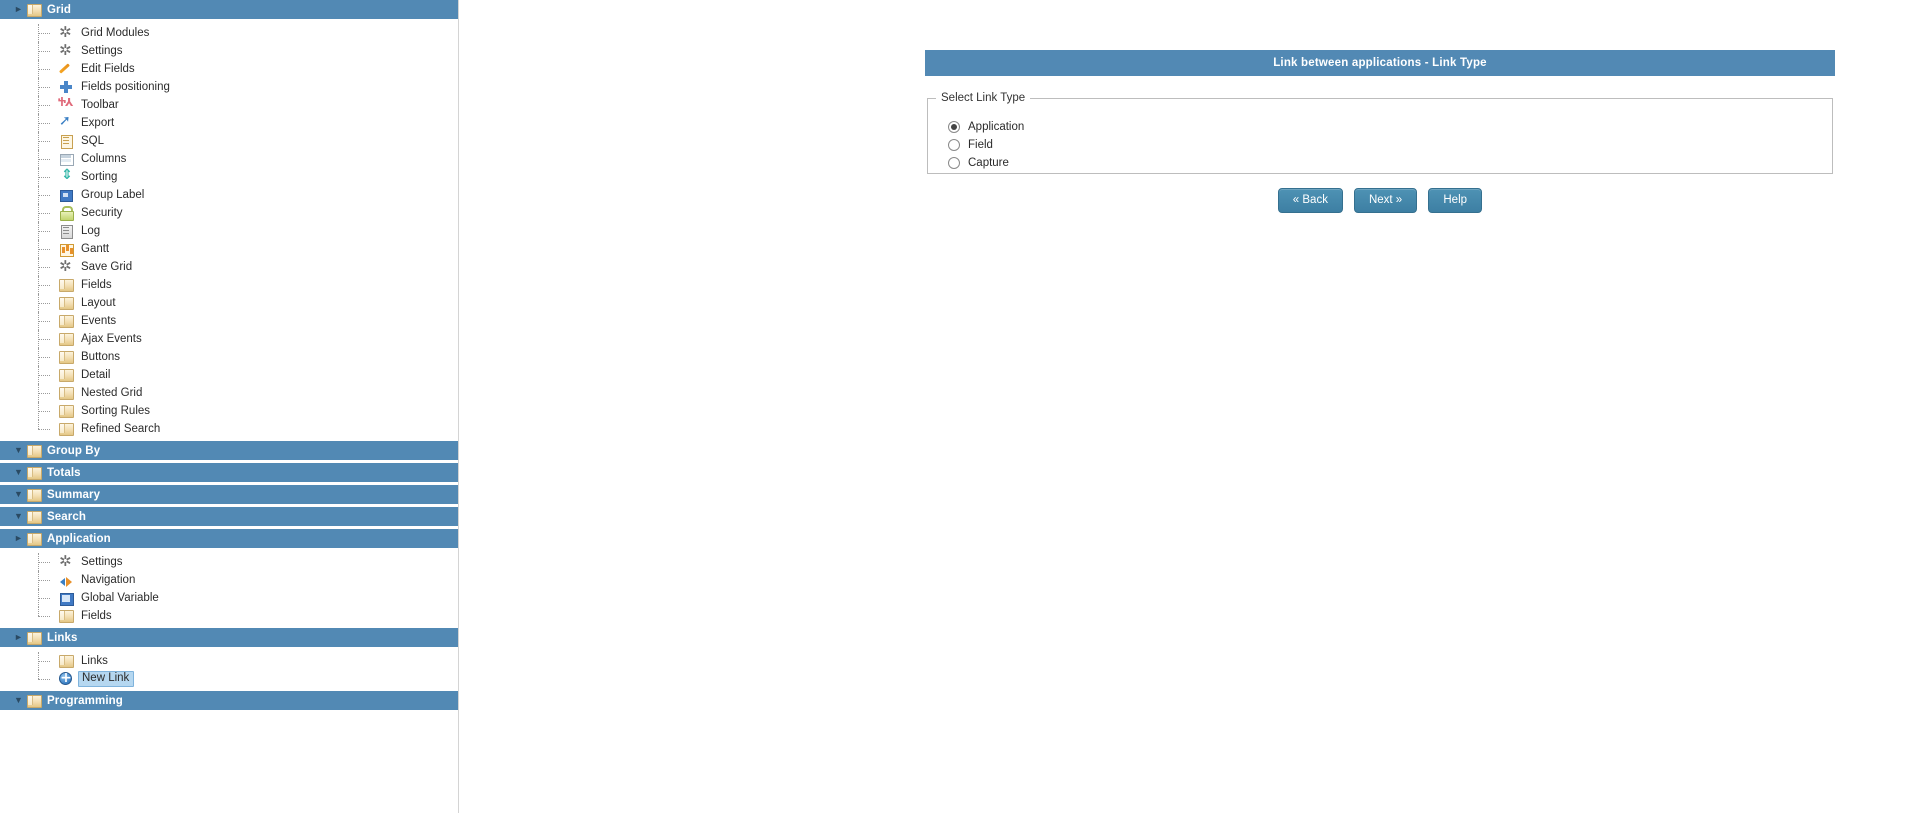 The height and width of the screenshot is (813, 1920). I want to click on sidebar-group-label: Programming, so click(85, 700).